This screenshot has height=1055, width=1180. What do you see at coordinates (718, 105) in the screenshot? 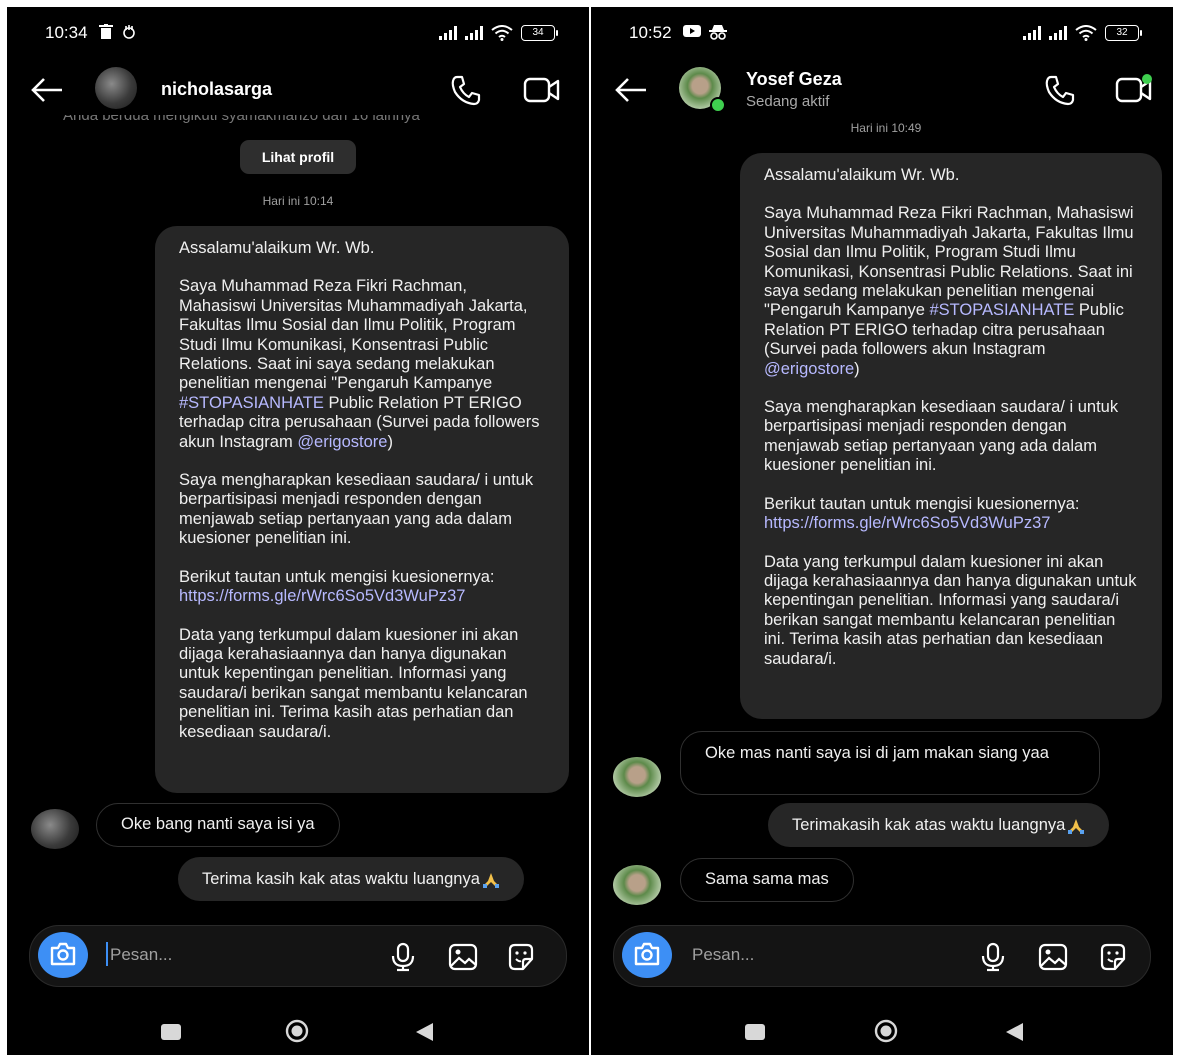
I see `online-status-dot` at bounding box center [718, 105].